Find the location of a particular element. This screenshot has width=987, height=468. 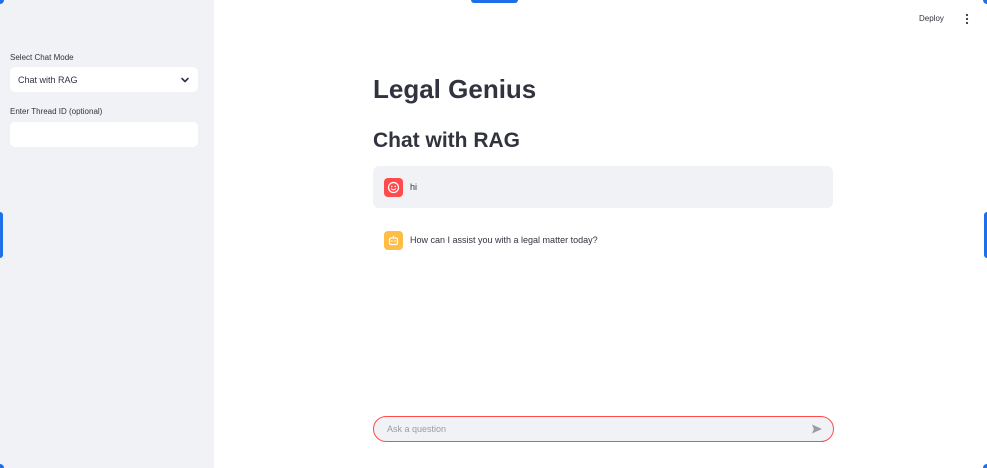

chat-input-container is located at coordinates (603, 429).